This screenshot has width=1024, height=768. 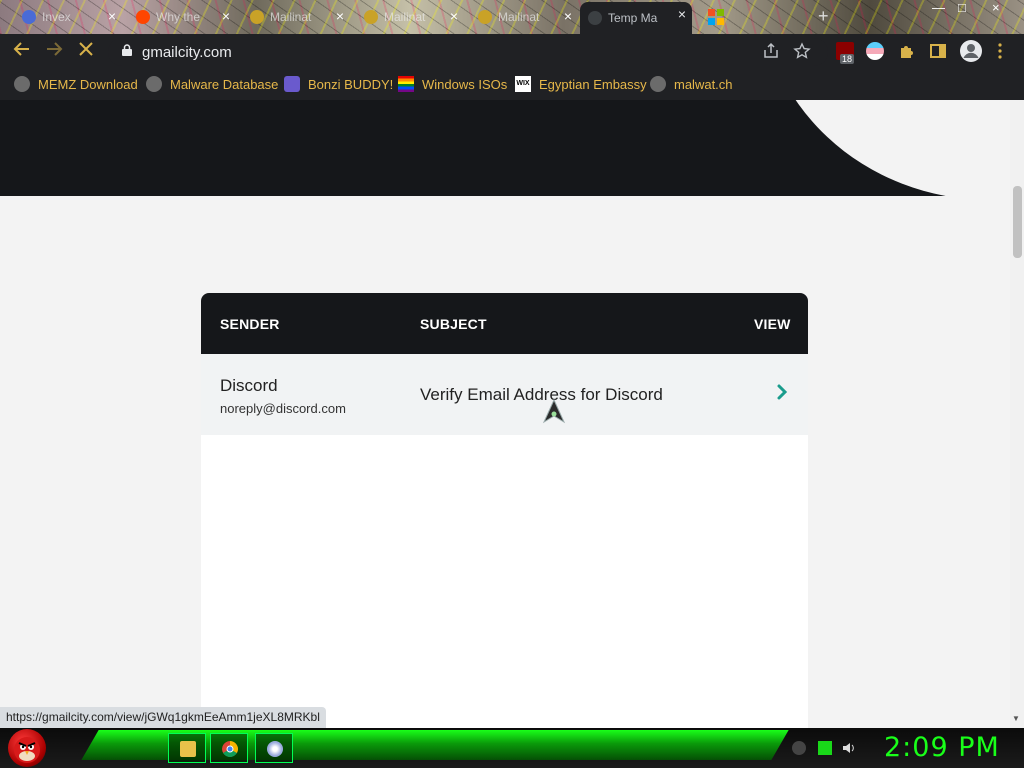 What do you see at coordinates (971, 51) in the screenshot?
I see `profile-avatar-icon` at bounding box center [971, 51].